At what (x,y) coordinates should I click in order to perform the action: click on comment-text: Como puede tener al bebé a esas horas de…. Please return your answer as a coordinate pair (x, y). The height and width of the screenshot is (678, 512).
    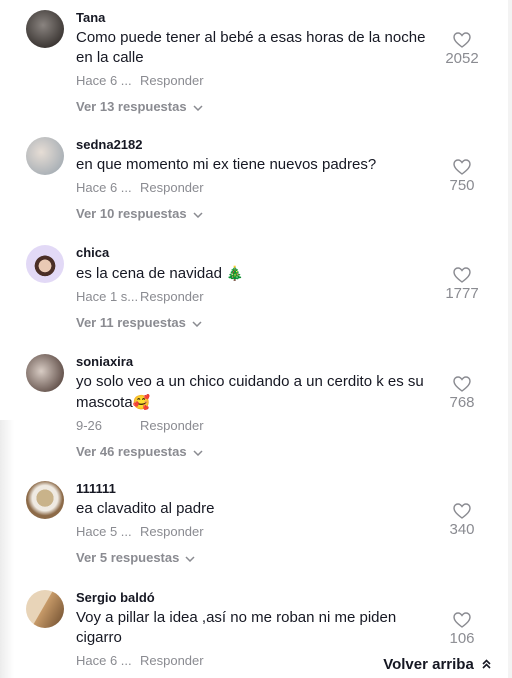
    Looking at the image, I should click on (251, 47).